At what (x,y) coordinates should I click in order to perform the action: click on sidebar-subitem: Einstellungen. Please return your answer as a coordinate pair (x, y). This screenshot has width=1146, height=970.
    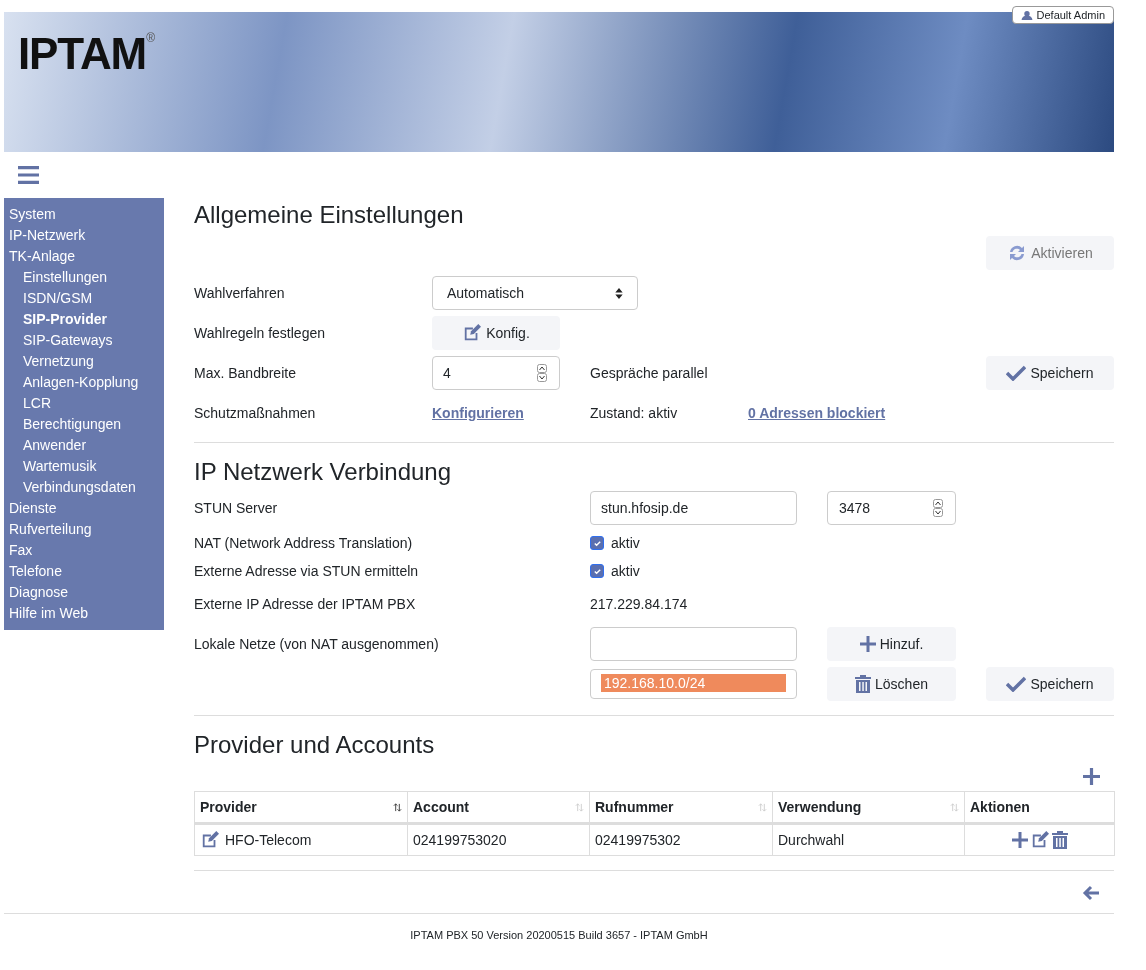
    Looking at the image, I should click on (84, 277).